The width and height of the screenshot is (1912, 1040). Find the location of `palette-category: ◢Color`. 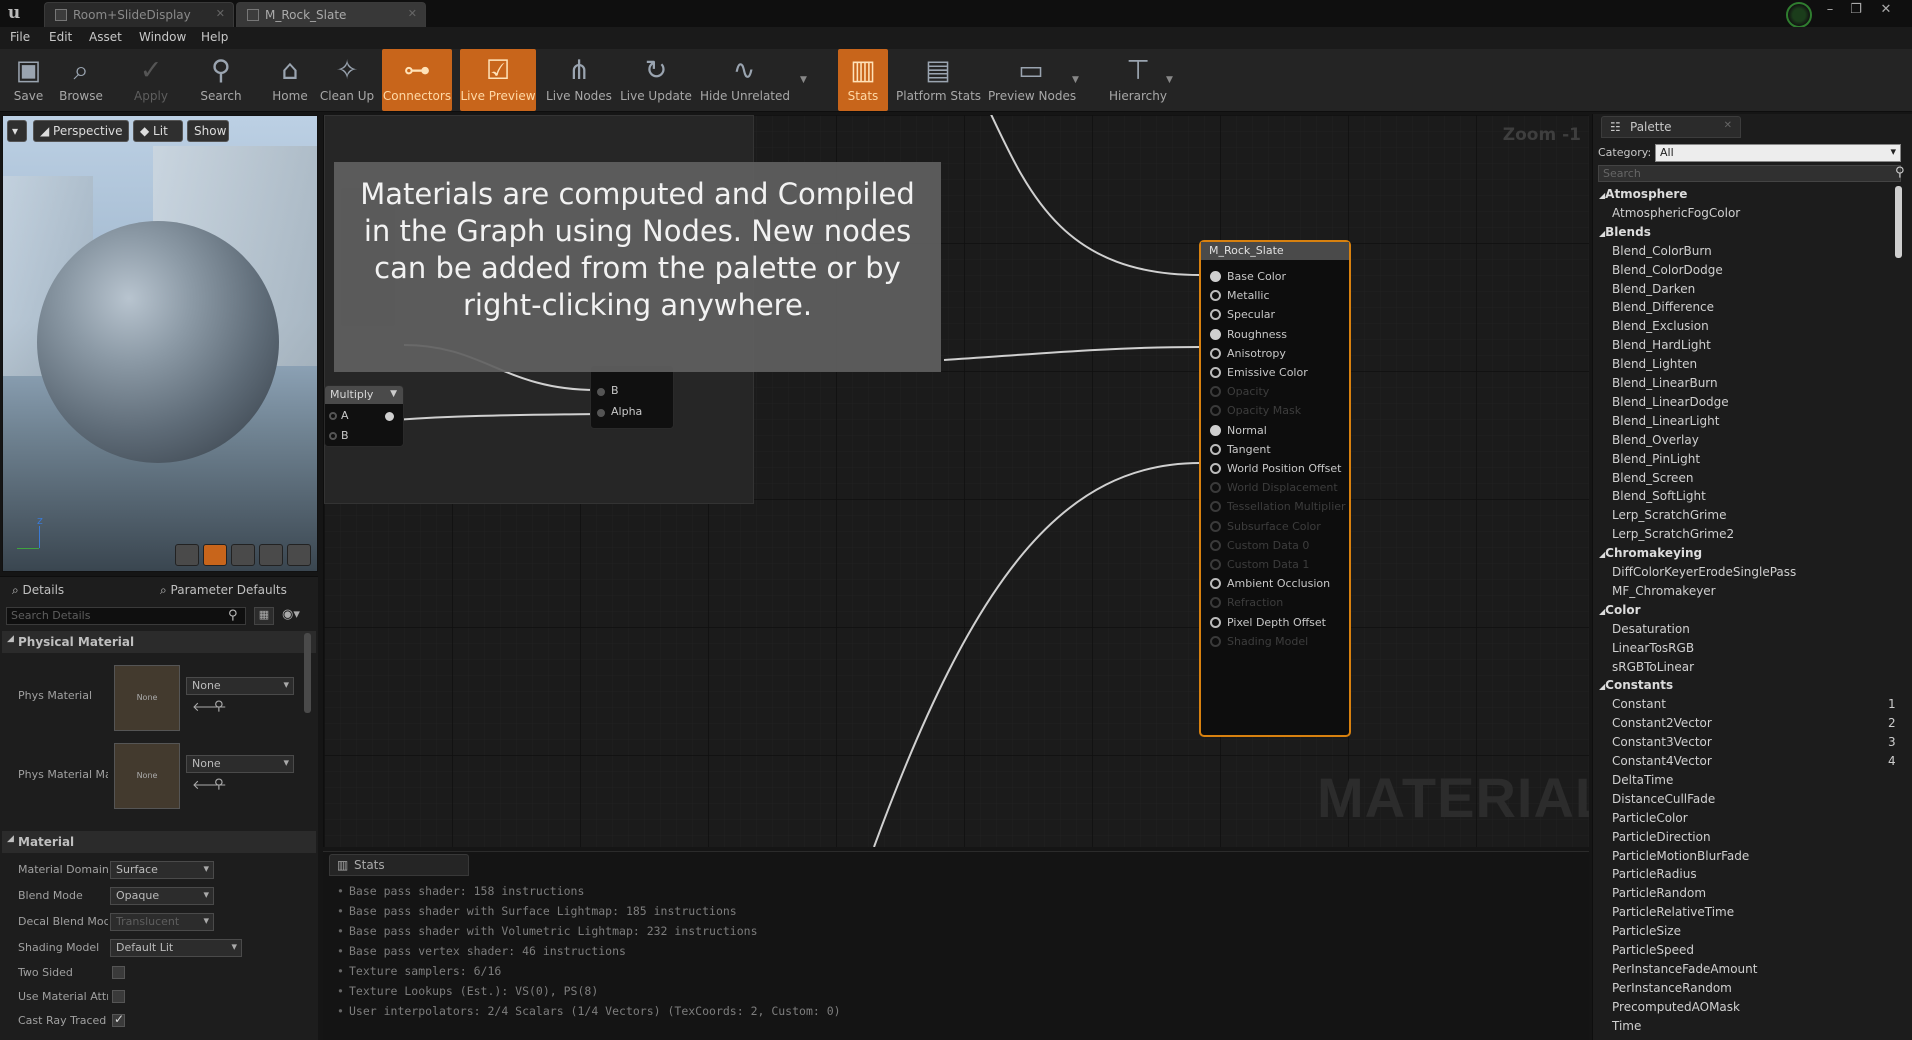

palette-category: ◢Color is located at coordinates (1619, 610).